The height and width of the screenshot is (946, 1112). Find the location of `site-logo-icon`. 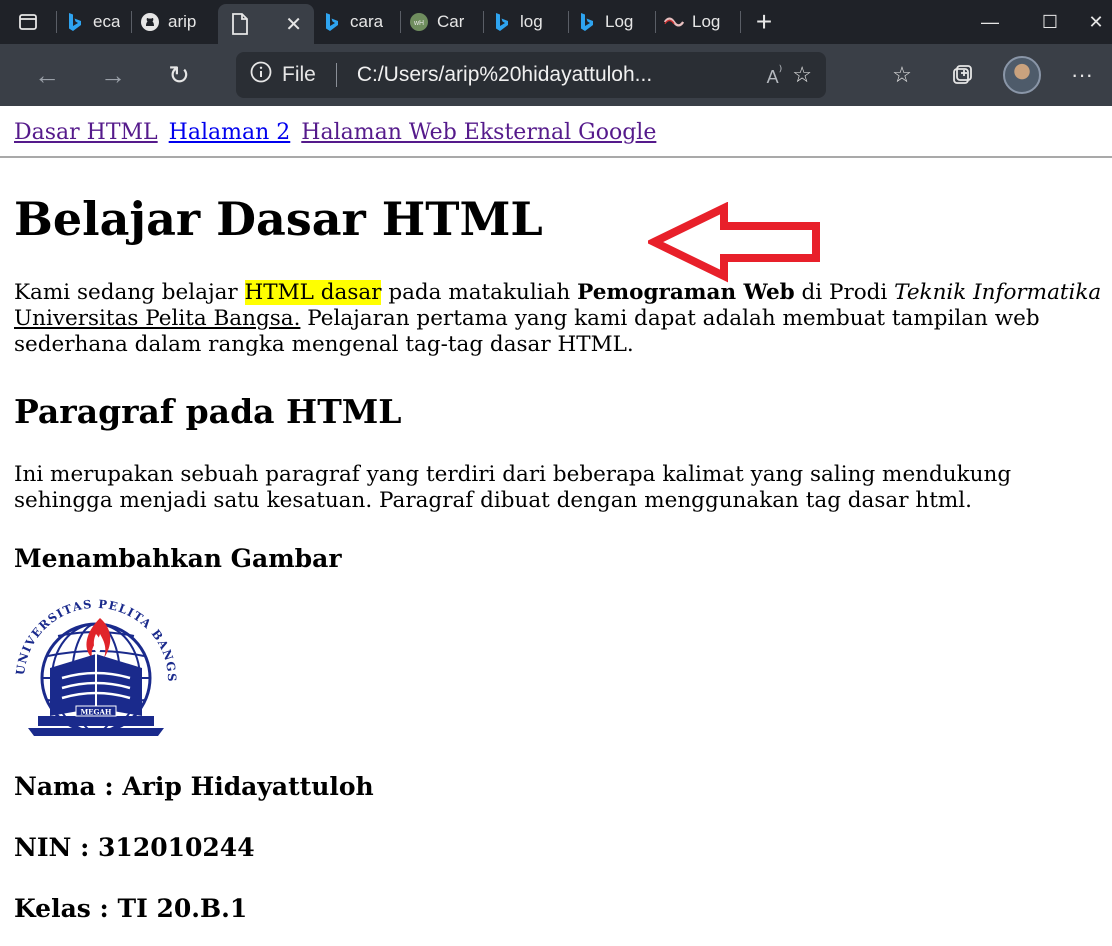

site-logo-icon is located at coordinates (674, 22).